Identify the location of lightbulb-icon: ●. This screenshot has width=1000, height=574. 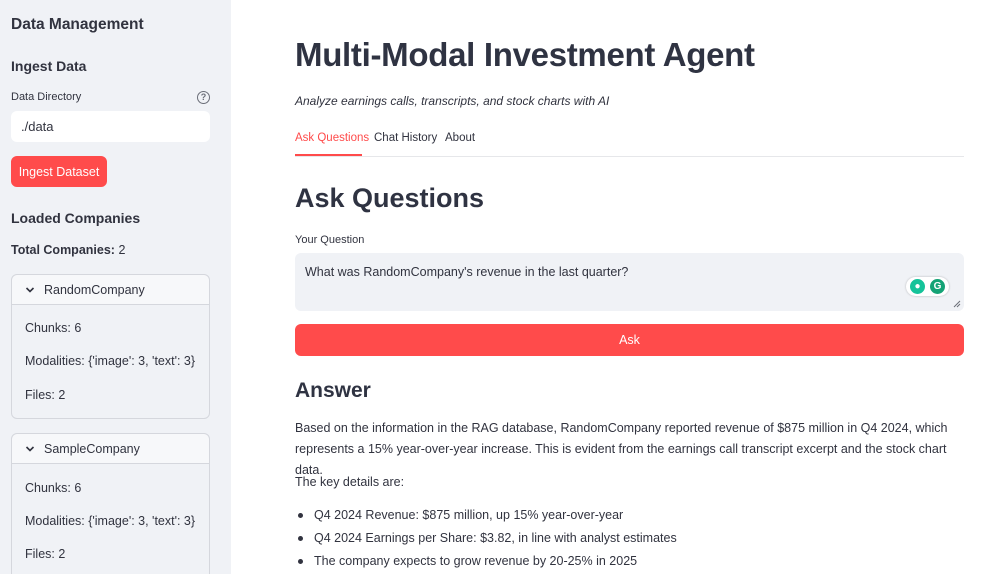
(917, 286).